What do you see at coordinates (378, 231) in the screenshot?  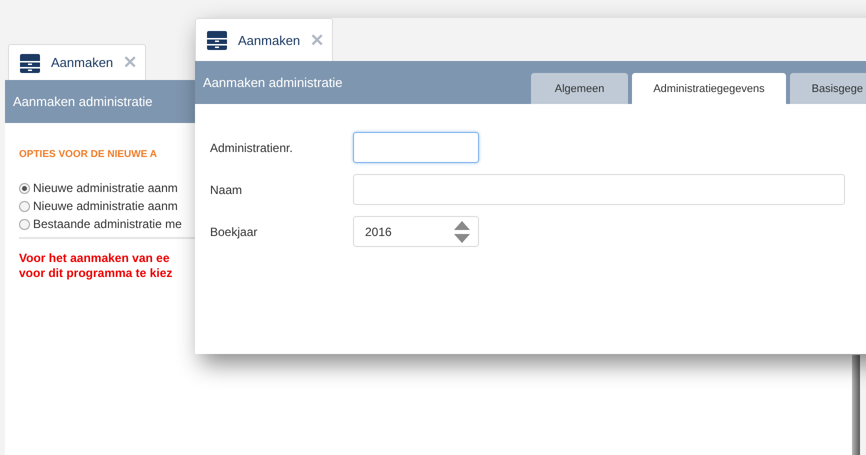 I see `spinner-value: 2016` at bounding box center [378, 231].